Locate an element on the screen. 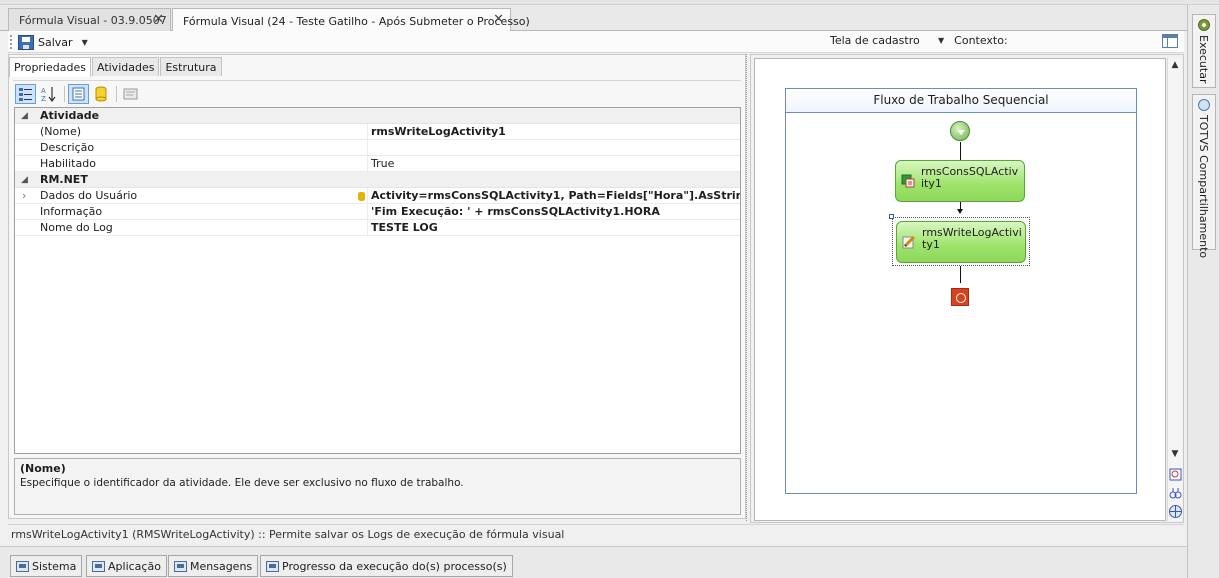 Image resolution: width=1219 pixels, height=578 pixels. property-row-nome: (Nome) rmsWriteLogActivity1 is located at coordinates (377, 132).